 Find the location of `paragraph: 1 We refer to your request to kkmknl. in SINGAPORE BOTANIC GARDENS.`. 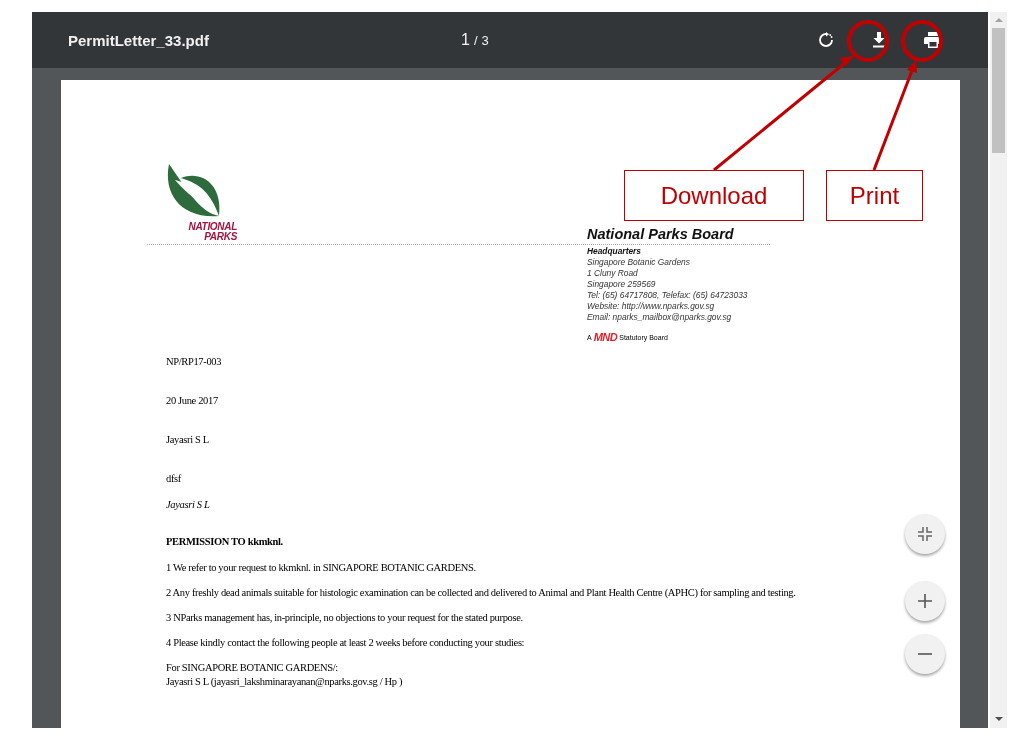

paragraph: 1 We refer to your request to kkmknl. in SINGAPORE BOTANIC GARDENS. is located at coordinates (321, 568).